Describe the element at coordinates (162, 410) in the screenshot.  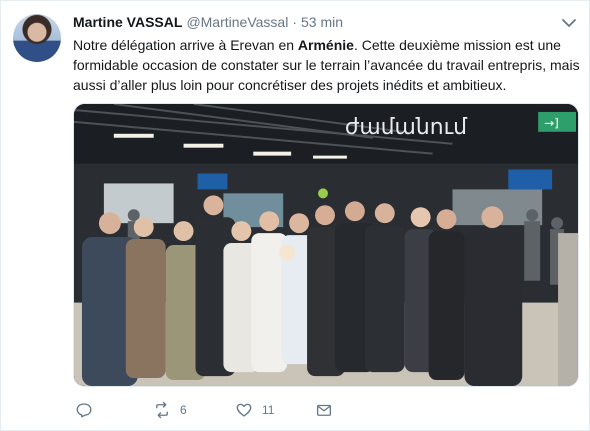
I see `retweet-icon` at that location.